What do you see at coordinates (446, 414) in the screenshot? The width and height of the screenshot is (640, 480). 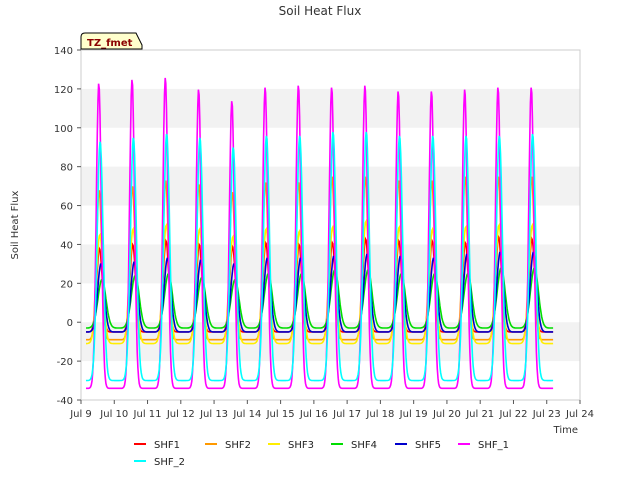 I see `x-tick-label: Jul 20` at bounding box center [446, 414].